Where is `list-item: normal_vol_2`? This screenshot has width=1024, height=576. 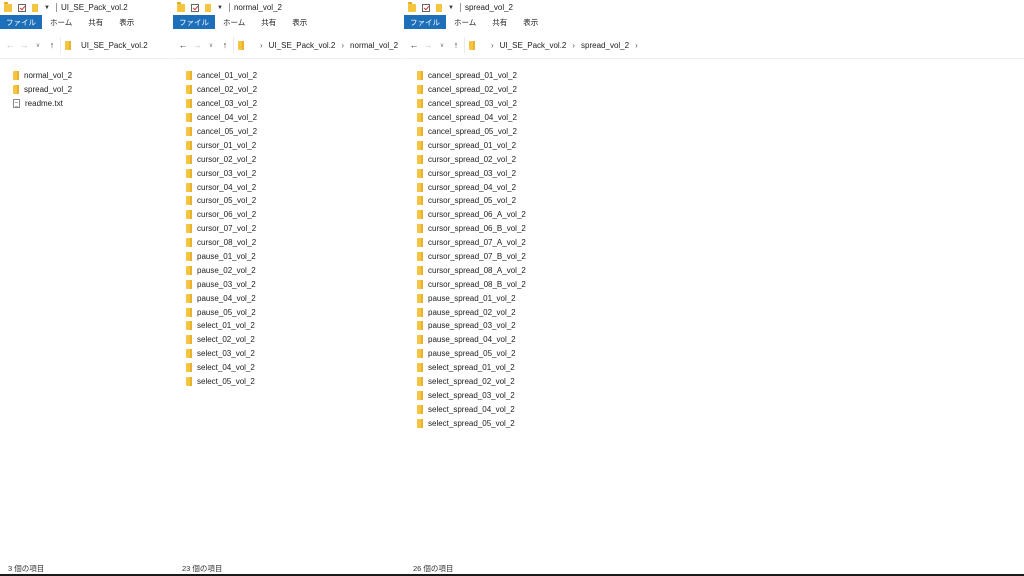
list-item: normal_vol_2 is located at coordinates (92, 76).